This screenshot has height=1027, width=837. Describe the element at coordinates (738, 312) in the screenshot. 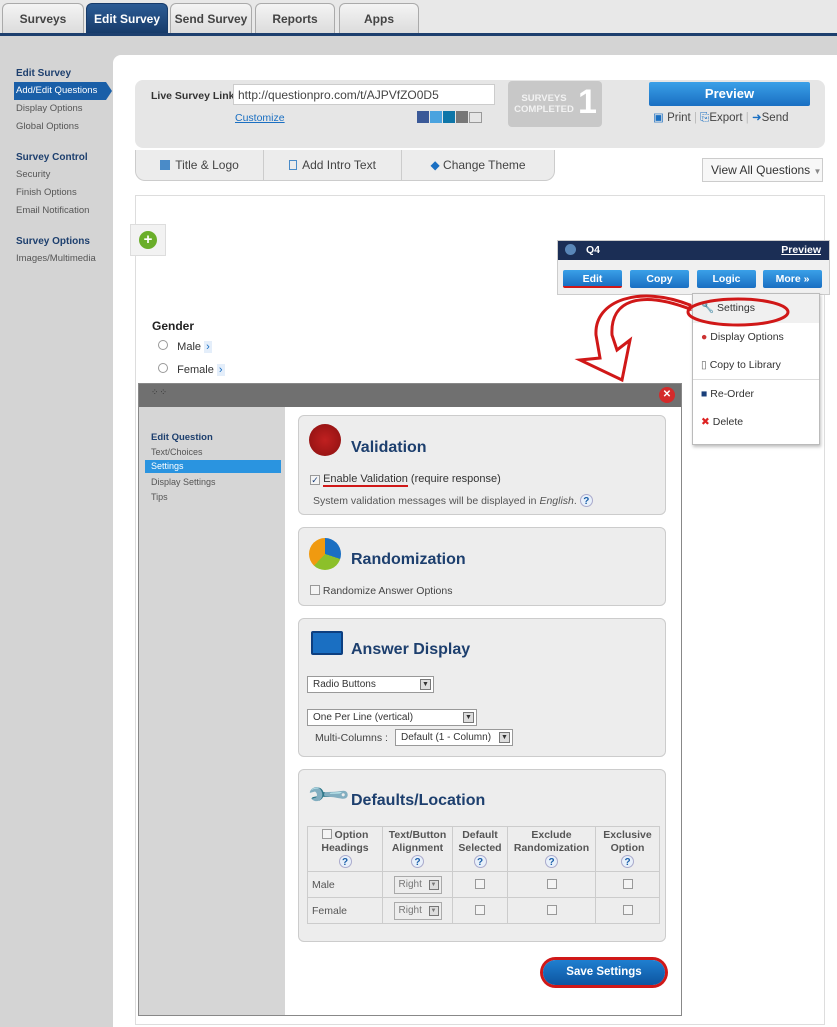

I see `highlight-ellipse` at that location.